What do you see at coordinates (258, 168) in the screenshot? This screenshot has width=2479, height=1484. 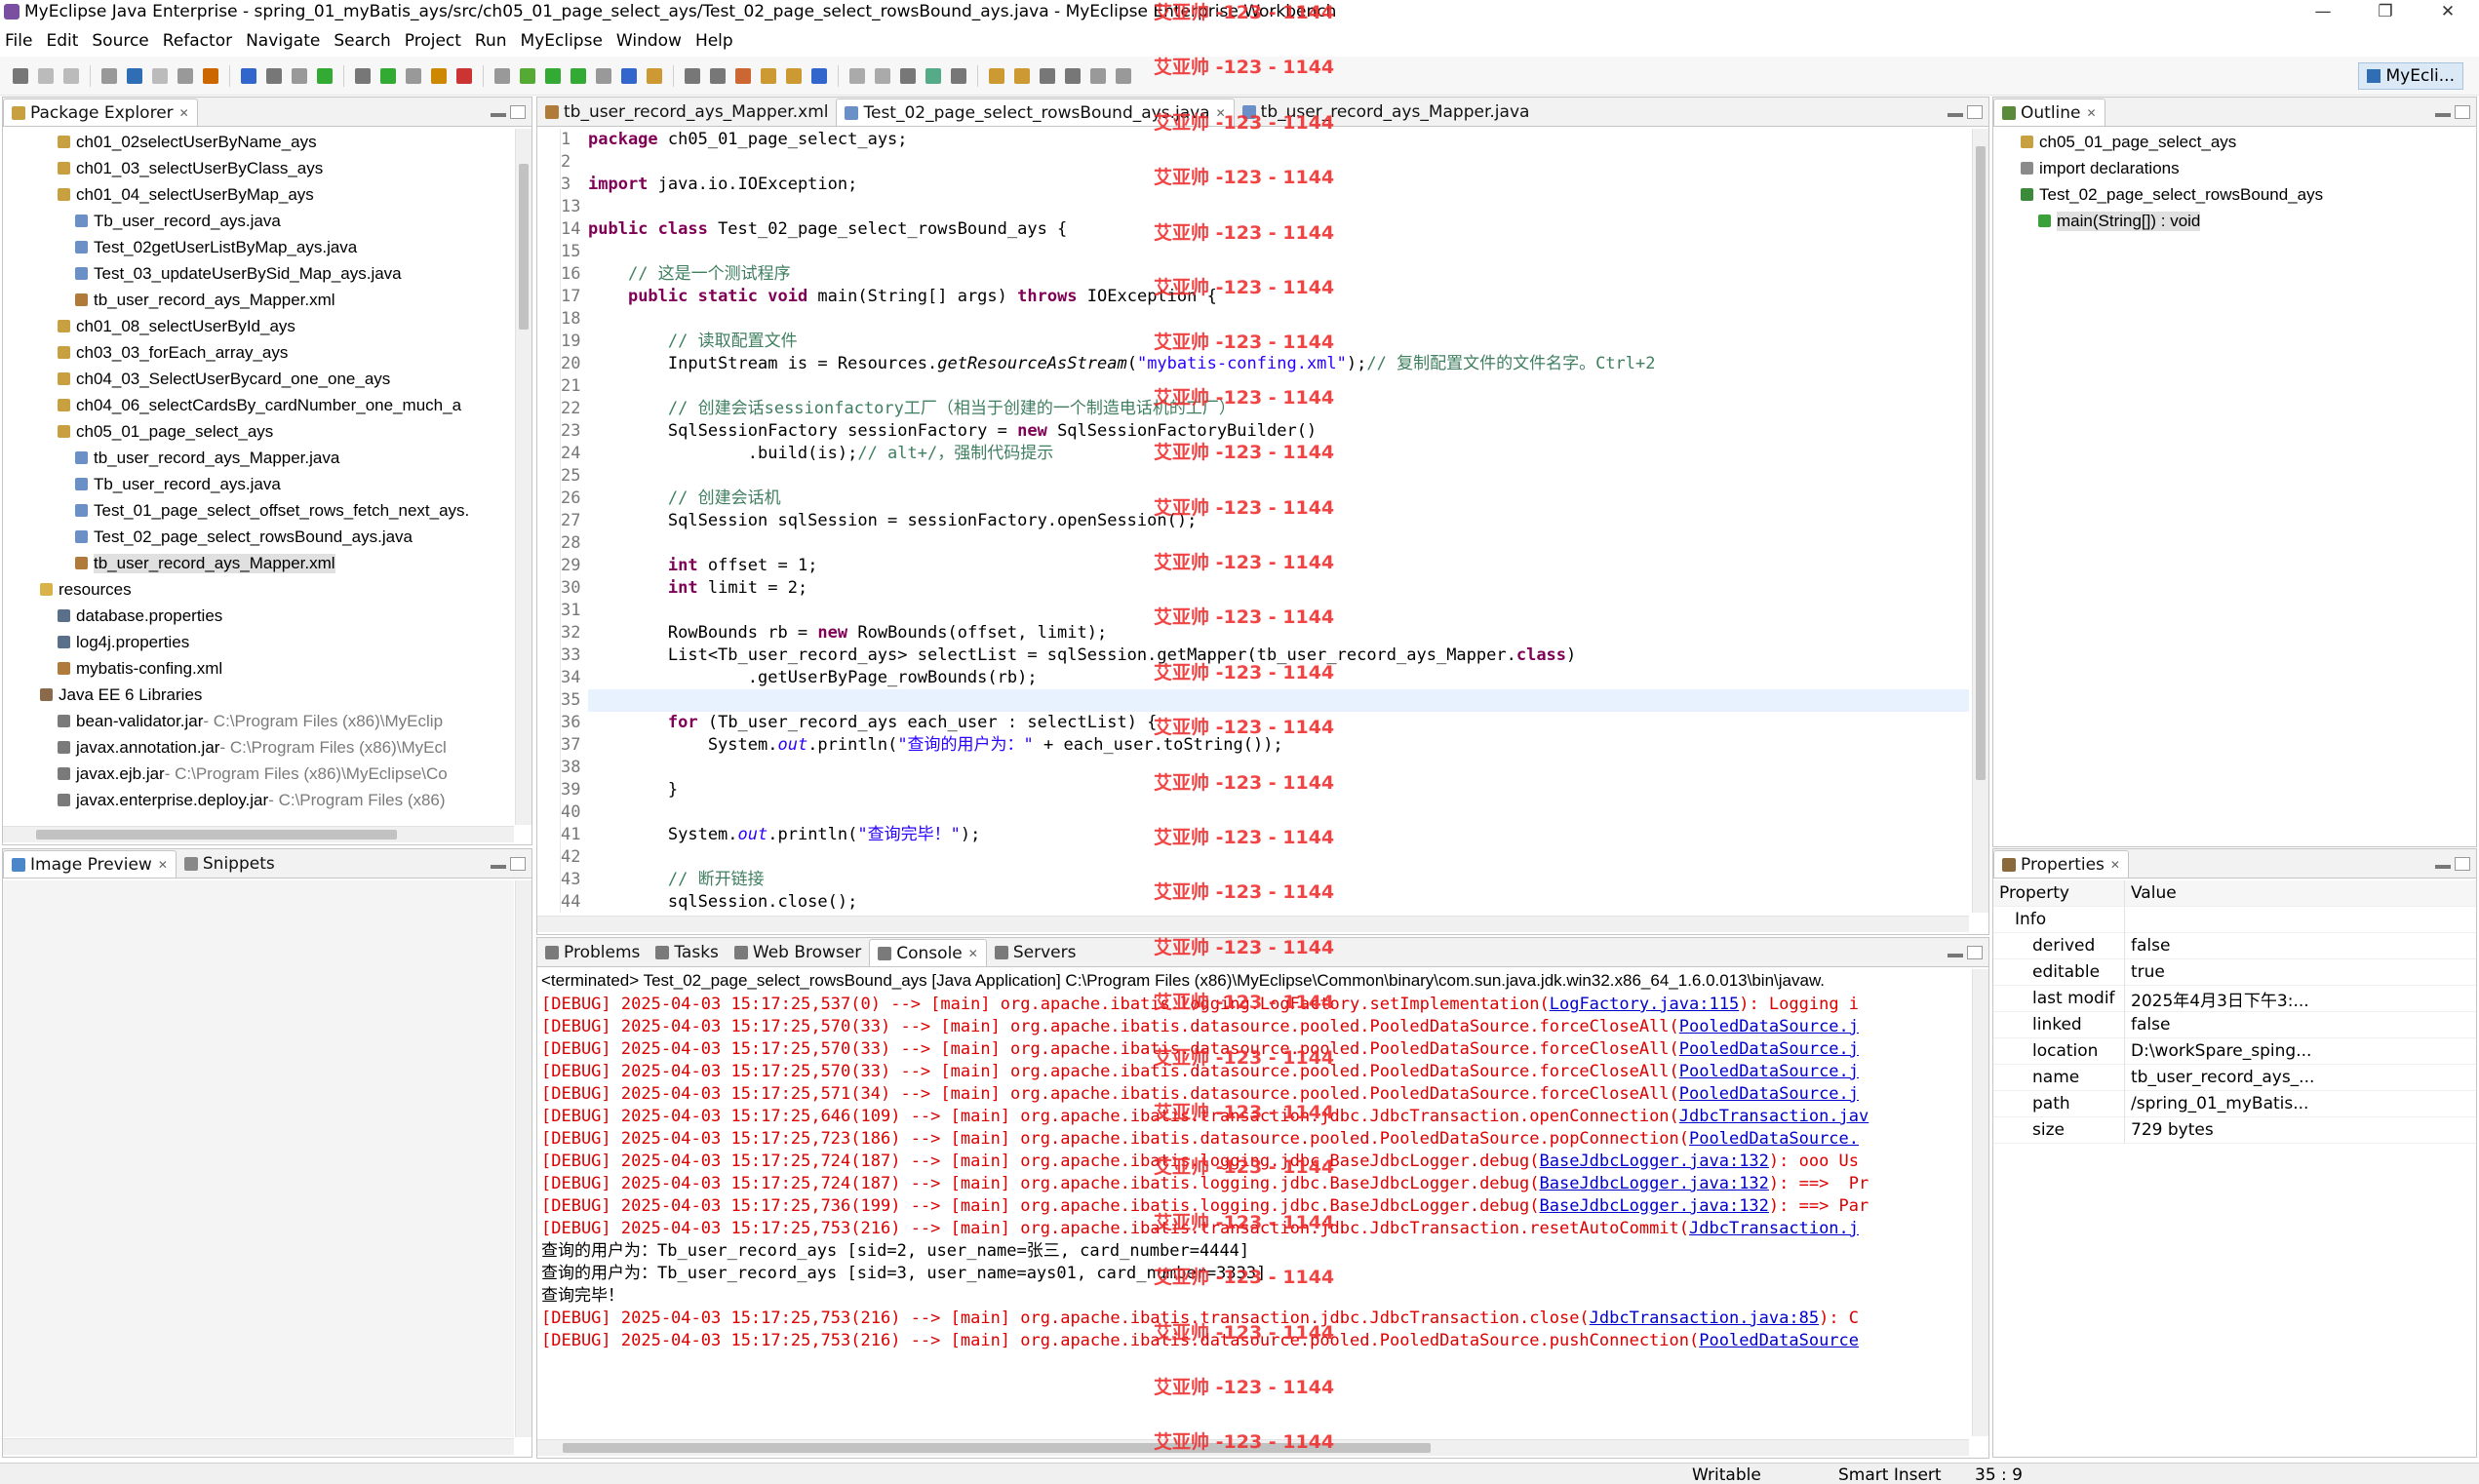 I see `tree-item: ch01_03_selectUserByClass_ays` at bounding box center [258, 168].